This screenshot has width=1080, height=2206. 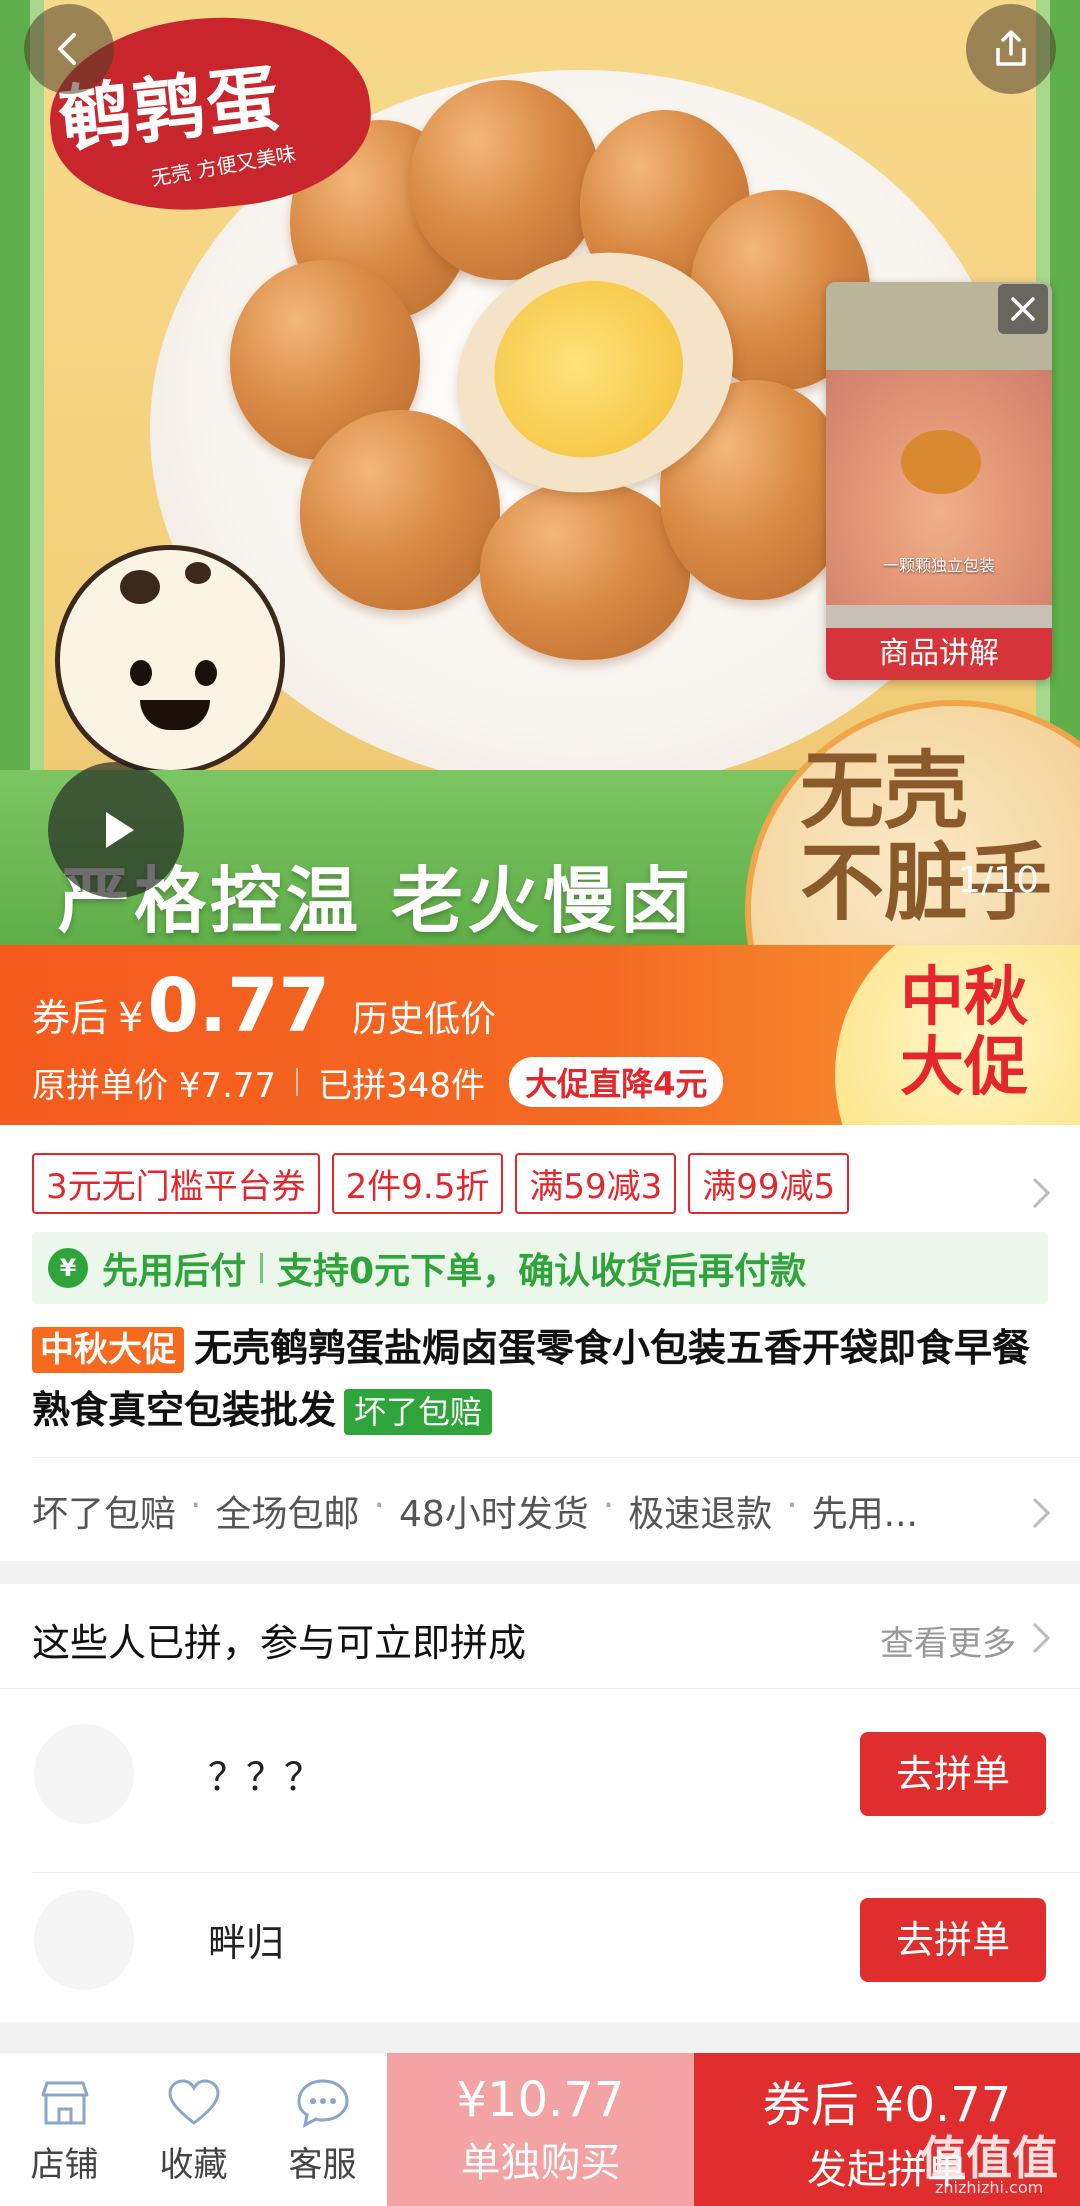 What do you see at coordinates (287, 1514) in the screenshot?
I see `service-item: 全场包邮` at bounding box center [287, 1514].